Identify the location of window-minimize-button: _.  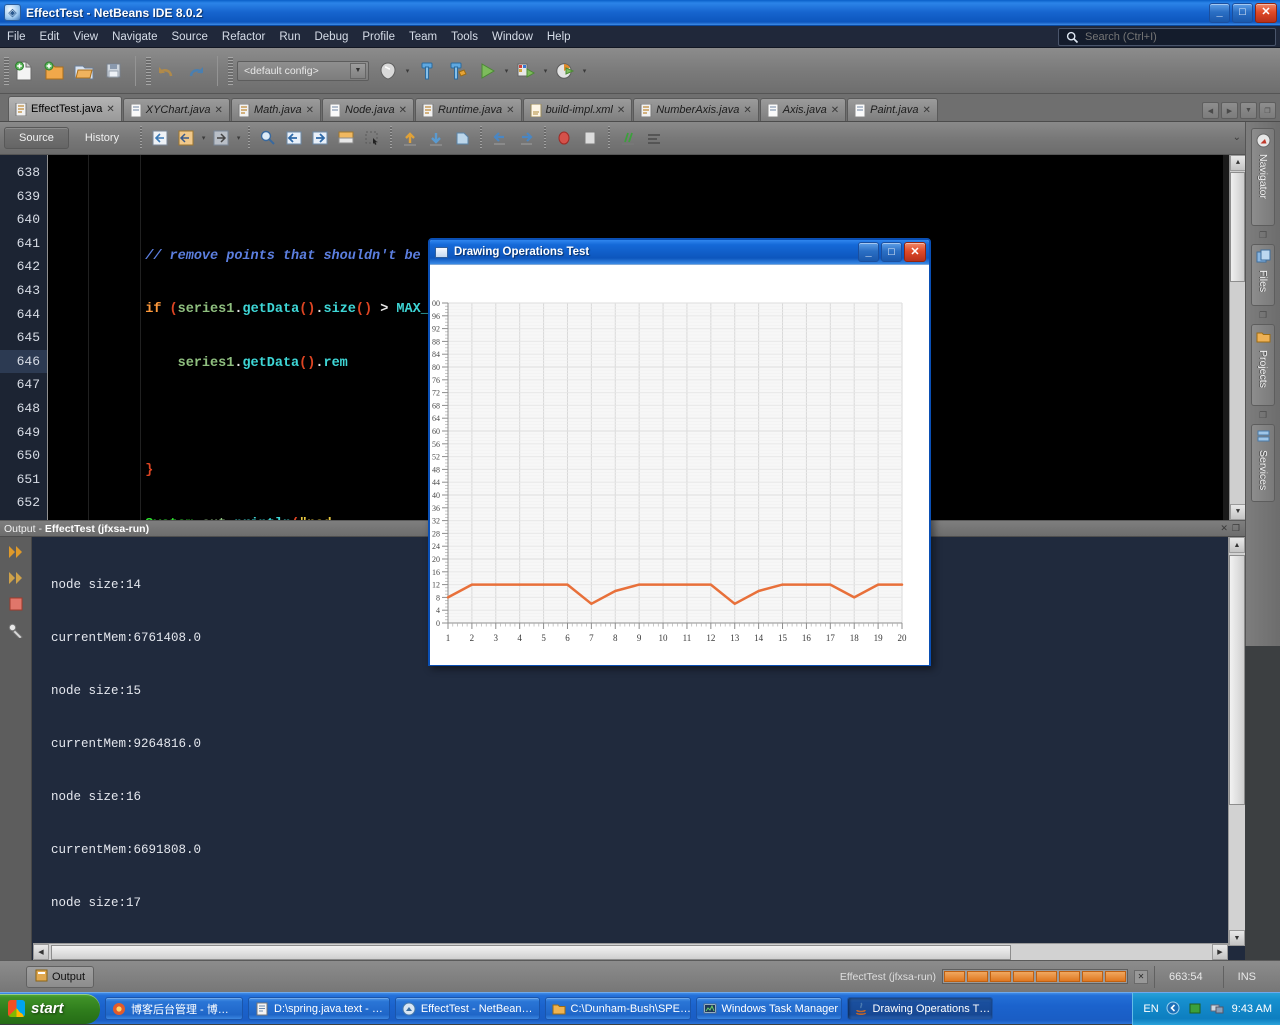
(1219, 12).